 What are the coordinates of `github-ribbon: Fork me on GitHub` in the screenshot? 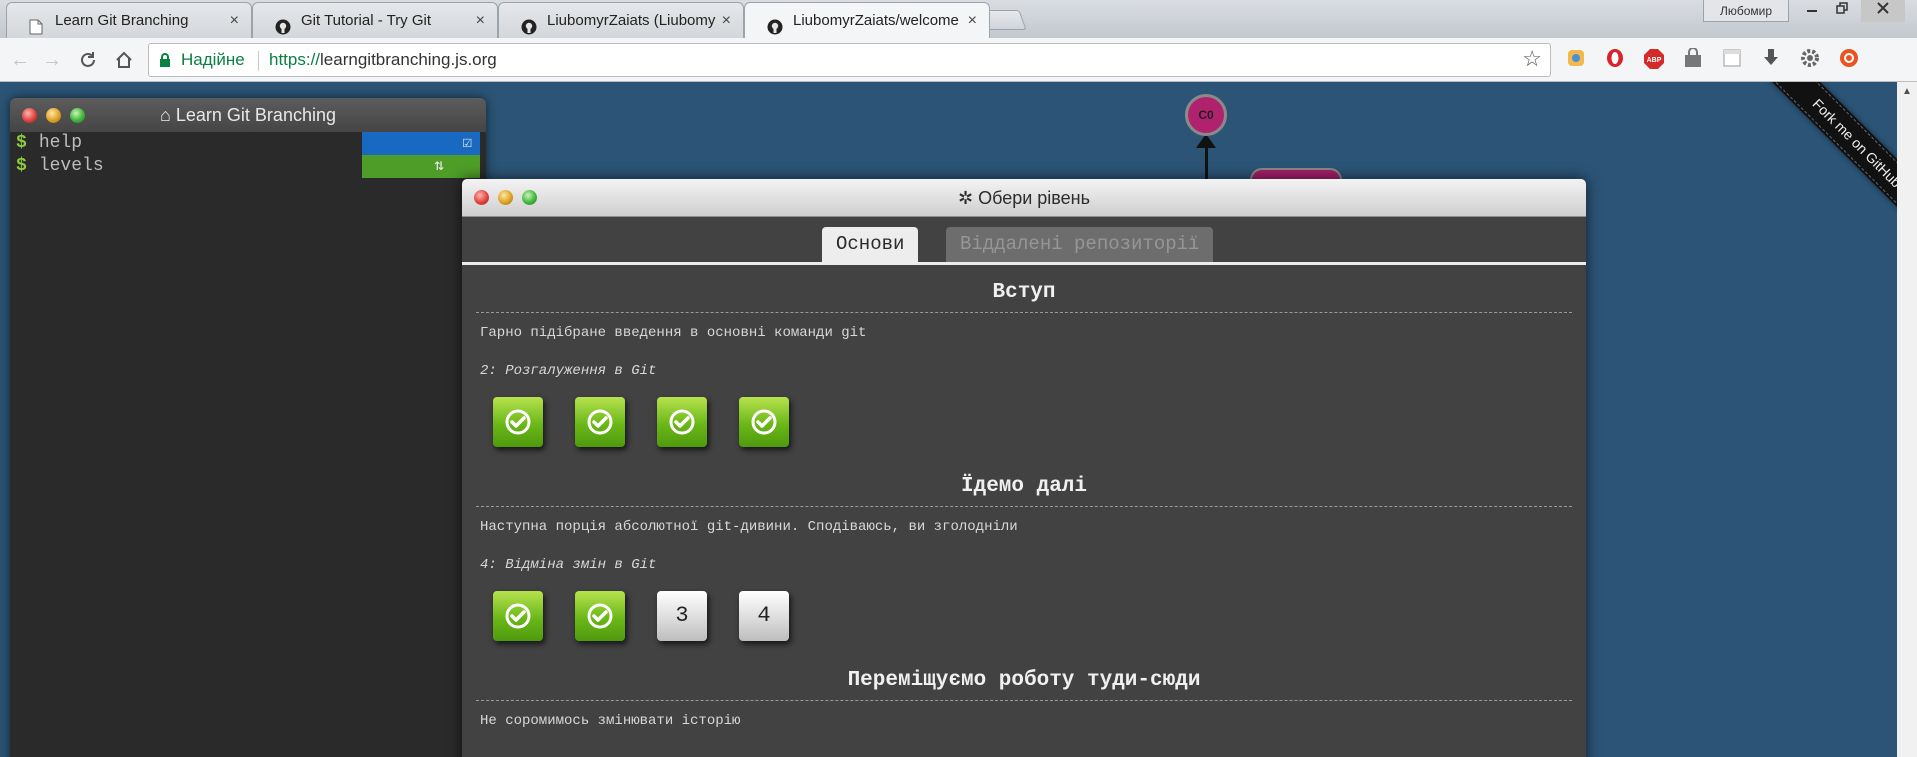 It's located at (1822, 157).